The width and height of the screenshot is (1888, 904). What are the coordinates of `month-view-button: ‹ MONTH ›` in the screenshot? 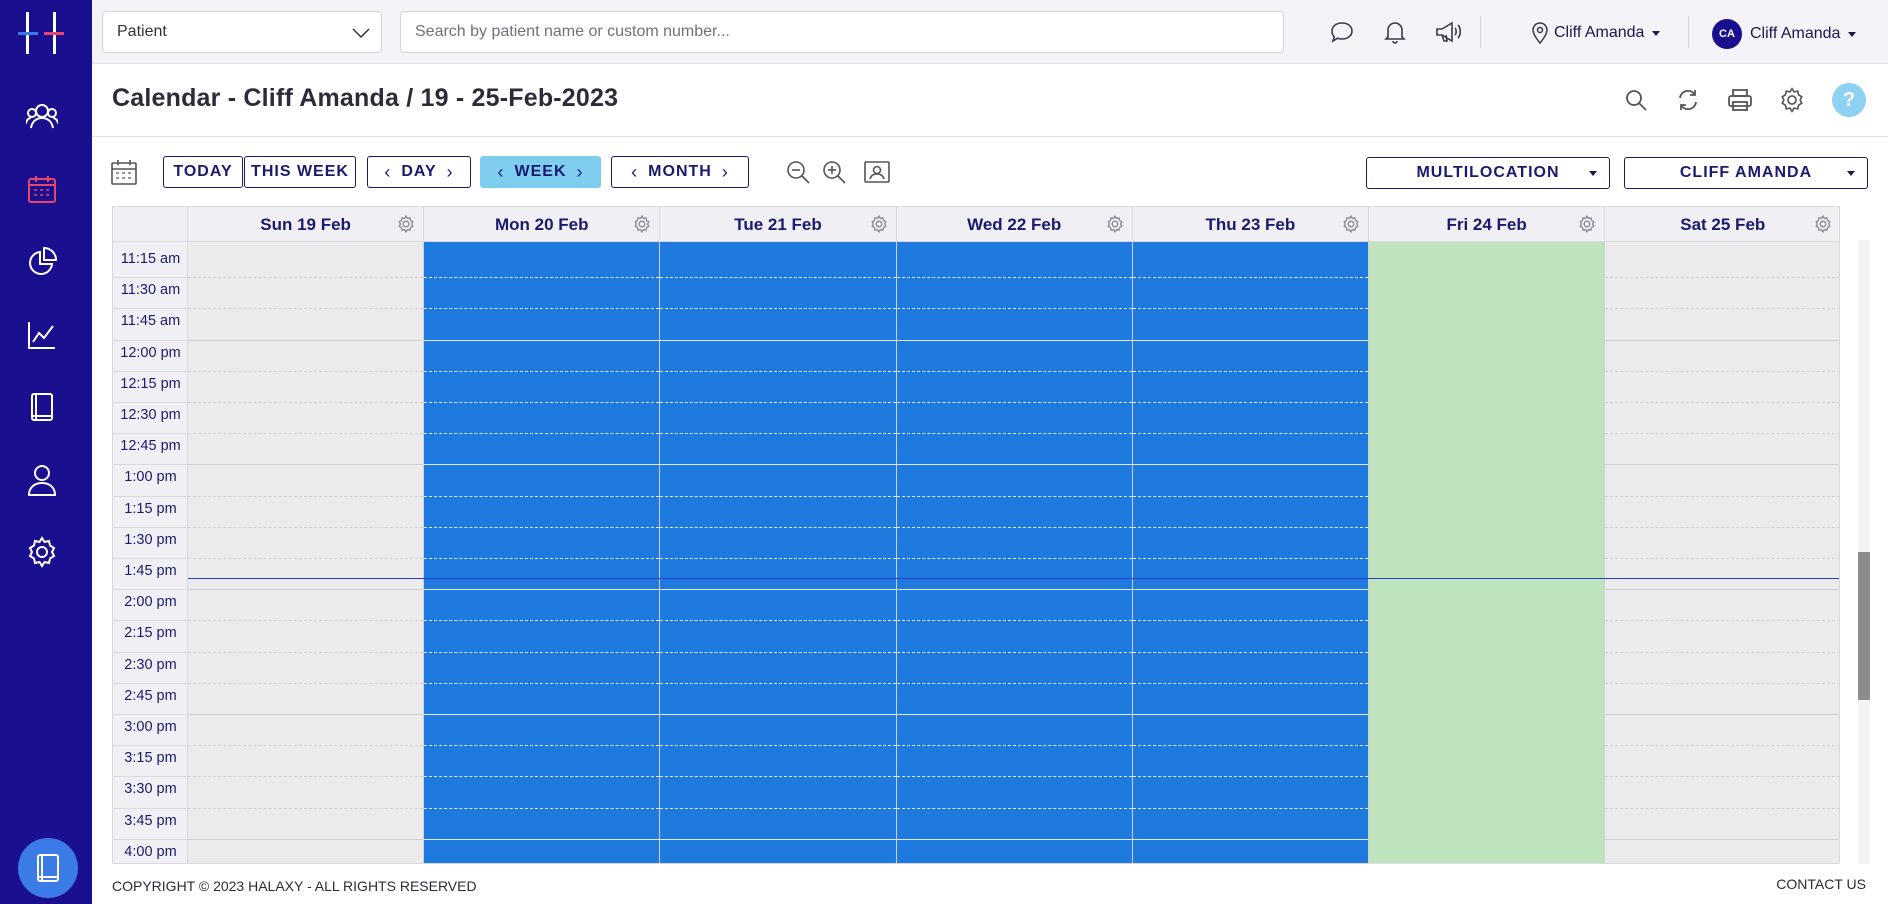 It's located at (680, 172).